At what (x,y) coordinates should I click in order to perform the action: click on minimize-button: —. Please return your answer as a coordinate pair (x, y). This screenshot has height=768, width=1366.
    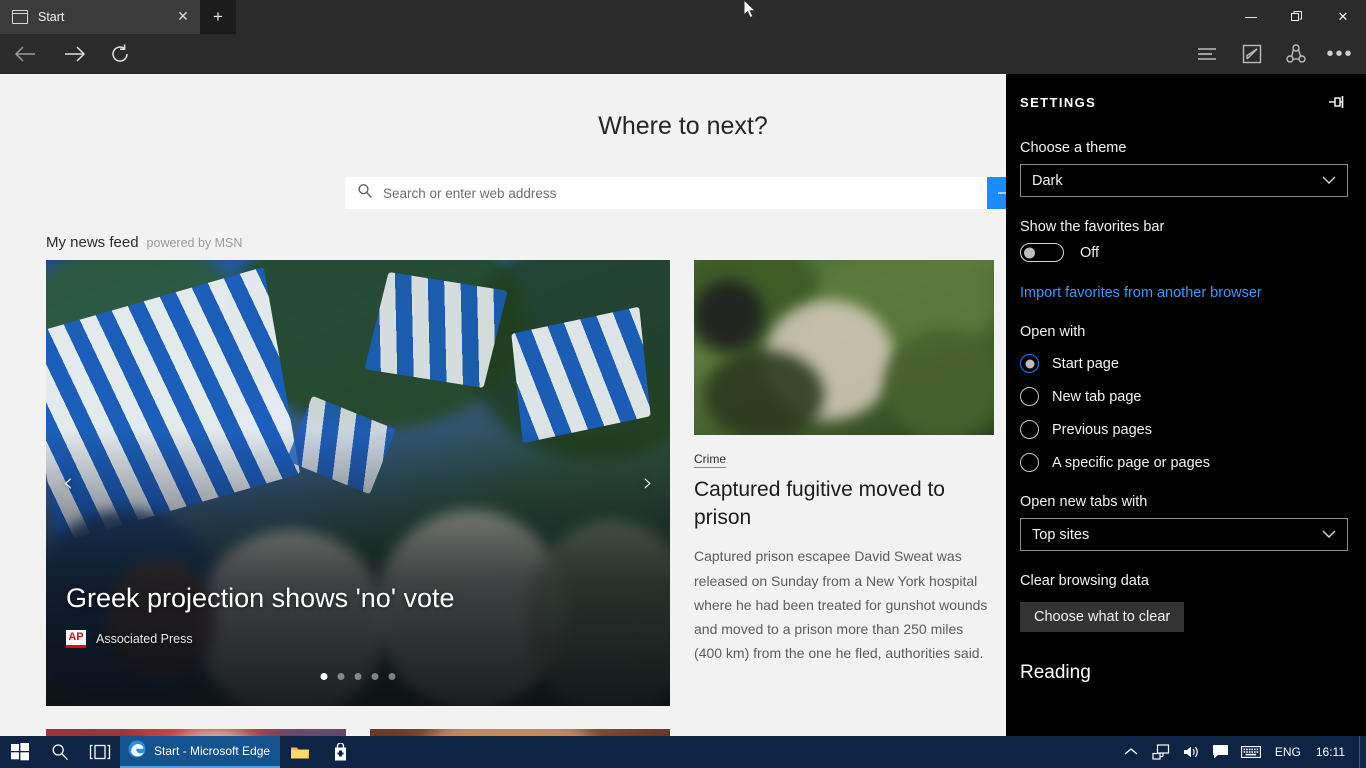
    Looking at the image, I should click on (1251, 17).